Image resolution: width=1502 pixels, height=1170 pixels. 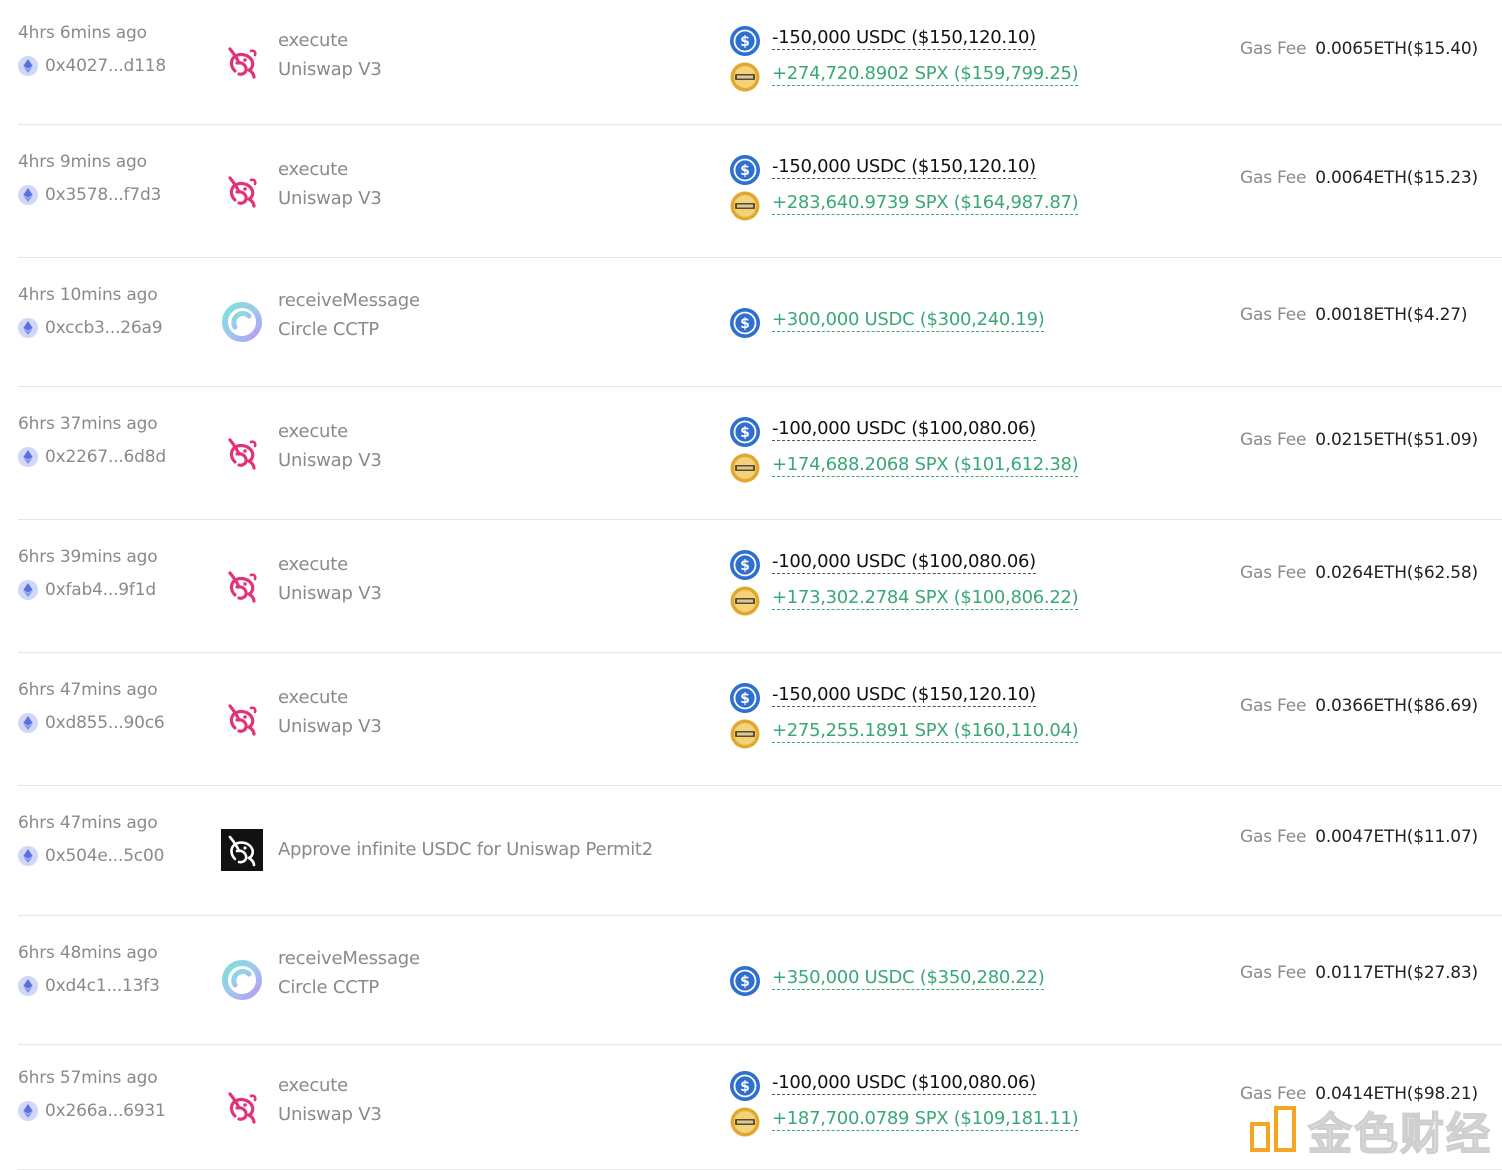 I want to click on tx-hash-link: 0xccb3...26a9, so click(x=90, y=327).